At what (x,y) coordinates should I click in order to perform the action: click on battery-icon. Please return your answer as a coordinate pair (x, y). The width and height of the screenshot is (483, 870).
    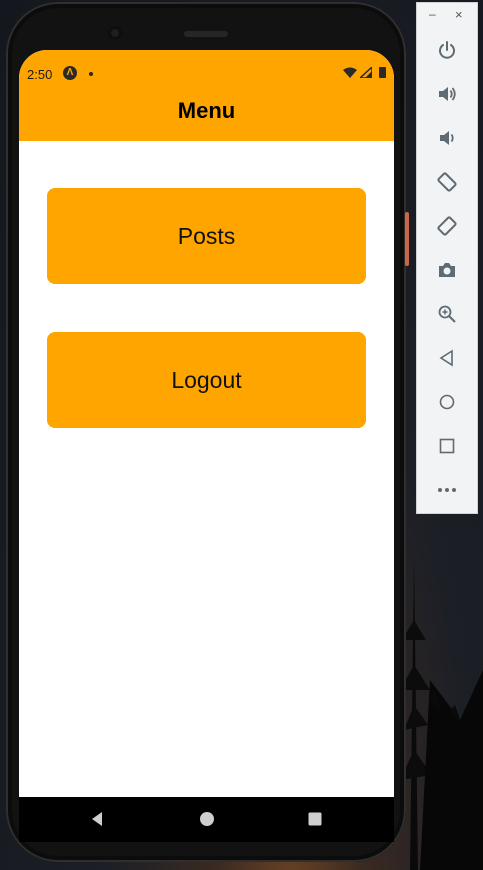
    Looking at the image, I should click on (382, 72).